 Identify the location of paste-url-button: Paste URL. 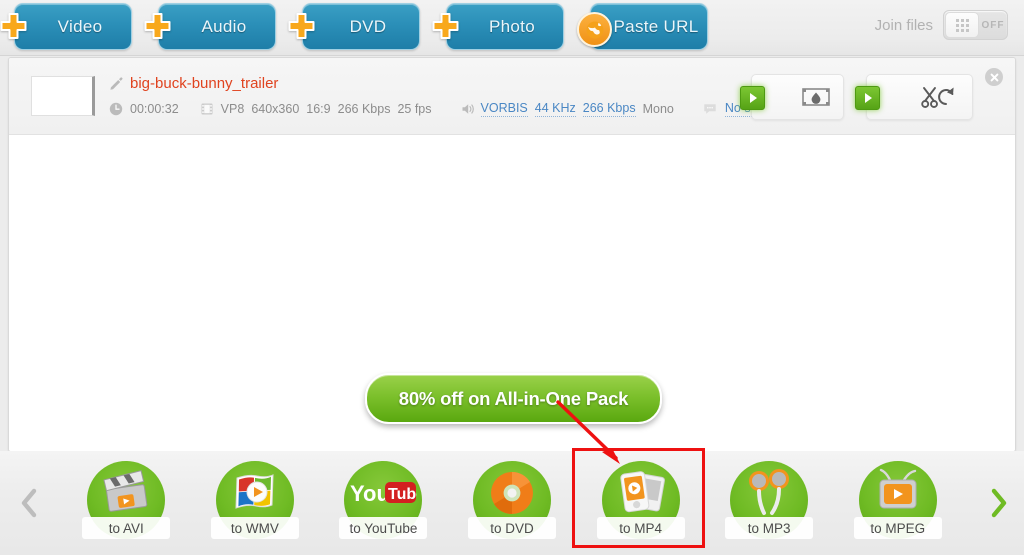
(642, 26).